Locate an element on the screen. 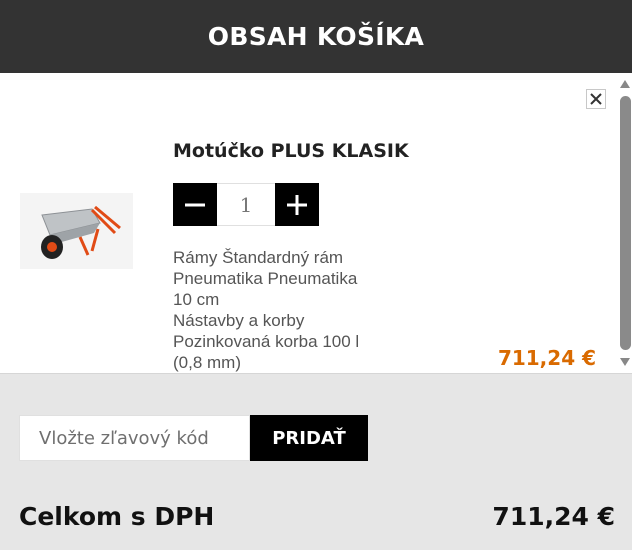 Image resolution: width=632 pixels, height=550 pixels. close-icon is located at coordinates (596, 99).